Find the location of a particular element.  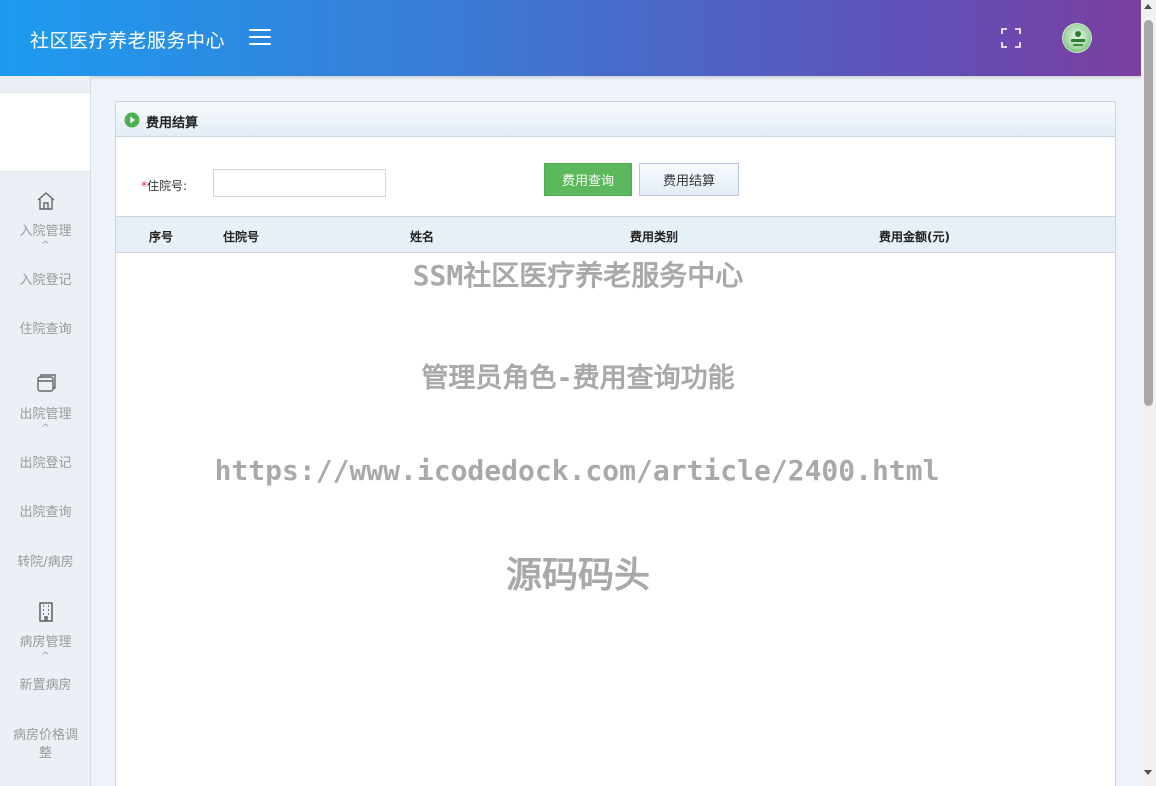

panel-title: 费用结算 is located at coordinates (172, 123).